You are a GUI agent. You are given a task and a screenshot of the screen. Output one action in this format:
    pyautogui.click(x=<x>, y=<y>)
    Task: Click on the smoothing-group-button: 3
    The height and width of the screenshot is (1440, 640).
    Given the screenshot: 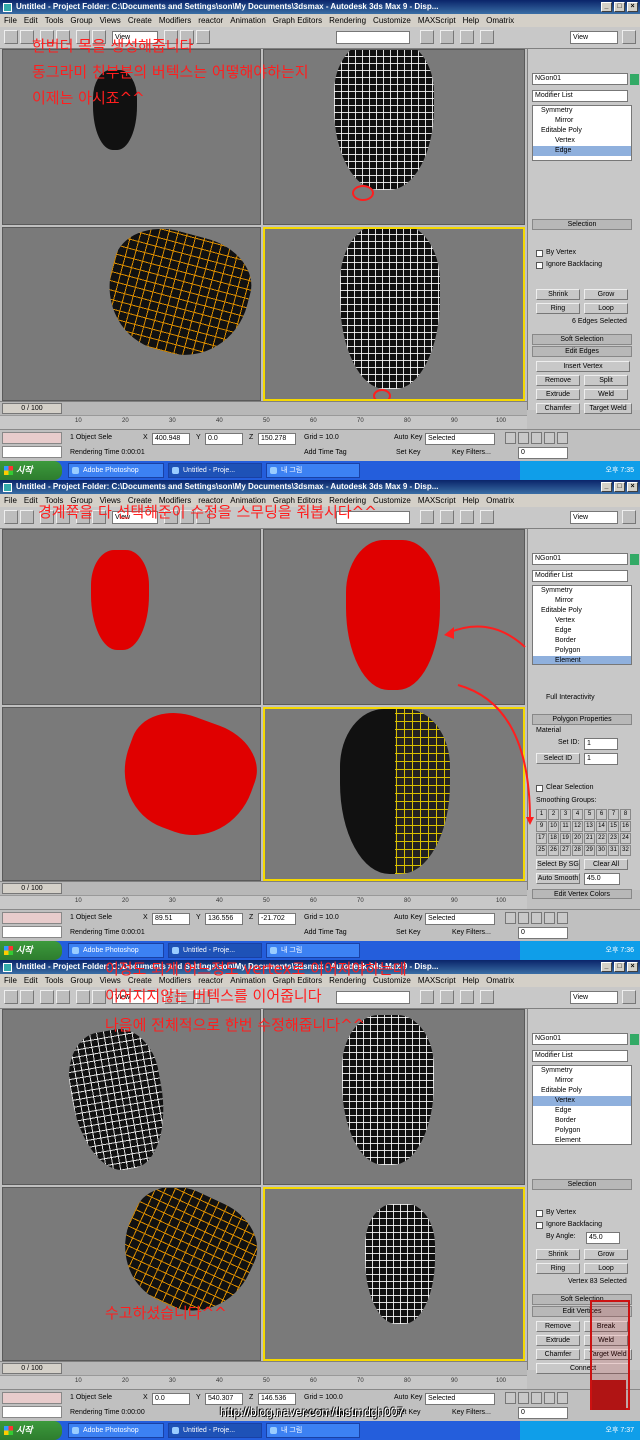 What is the action you would take?
    pyautogui.click(x=565, y=814)
    